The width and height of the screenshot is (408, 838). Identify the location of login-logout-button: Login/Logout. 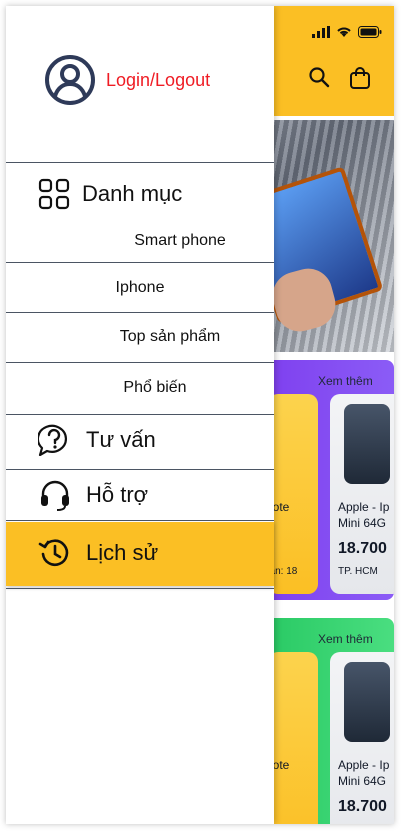
(127, 80).